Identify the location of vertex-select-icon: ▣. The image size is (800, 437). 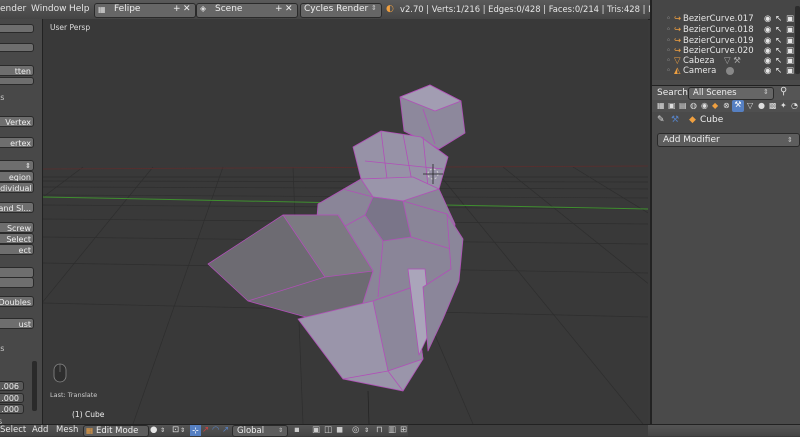
(316, 430).